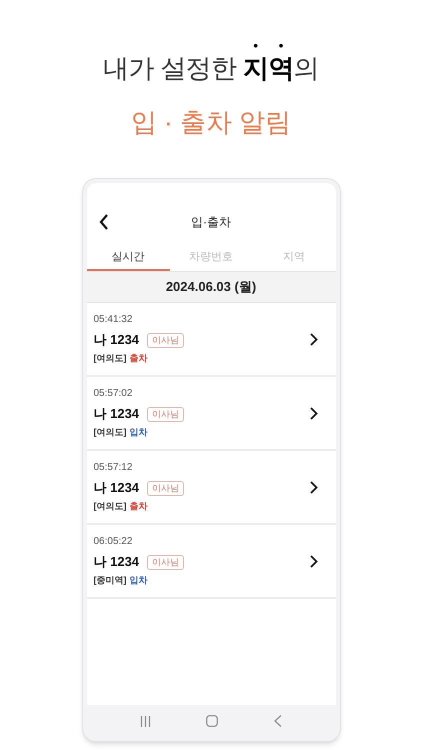  What do you see at coordinates (211, 414) in the screenshot?
I see `entry-row: 05:57:02 나 1234 이사님 [여의도] 입차` at bounding box center [211, 414].